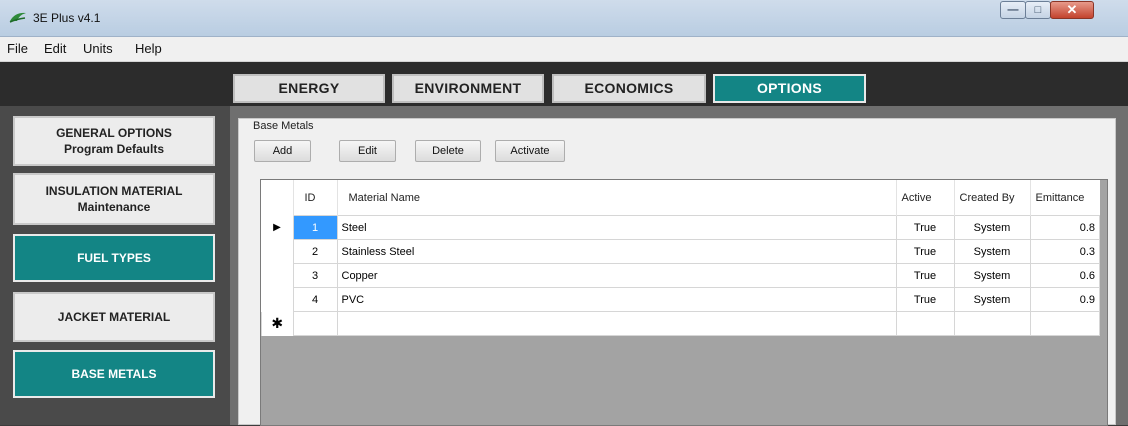 This screenshot has width=1128, height=426. Describe the element at coordinates (114, 191) in the screenshot. I see `insulation-material-label: INSULATION MATERIAL` at that location.